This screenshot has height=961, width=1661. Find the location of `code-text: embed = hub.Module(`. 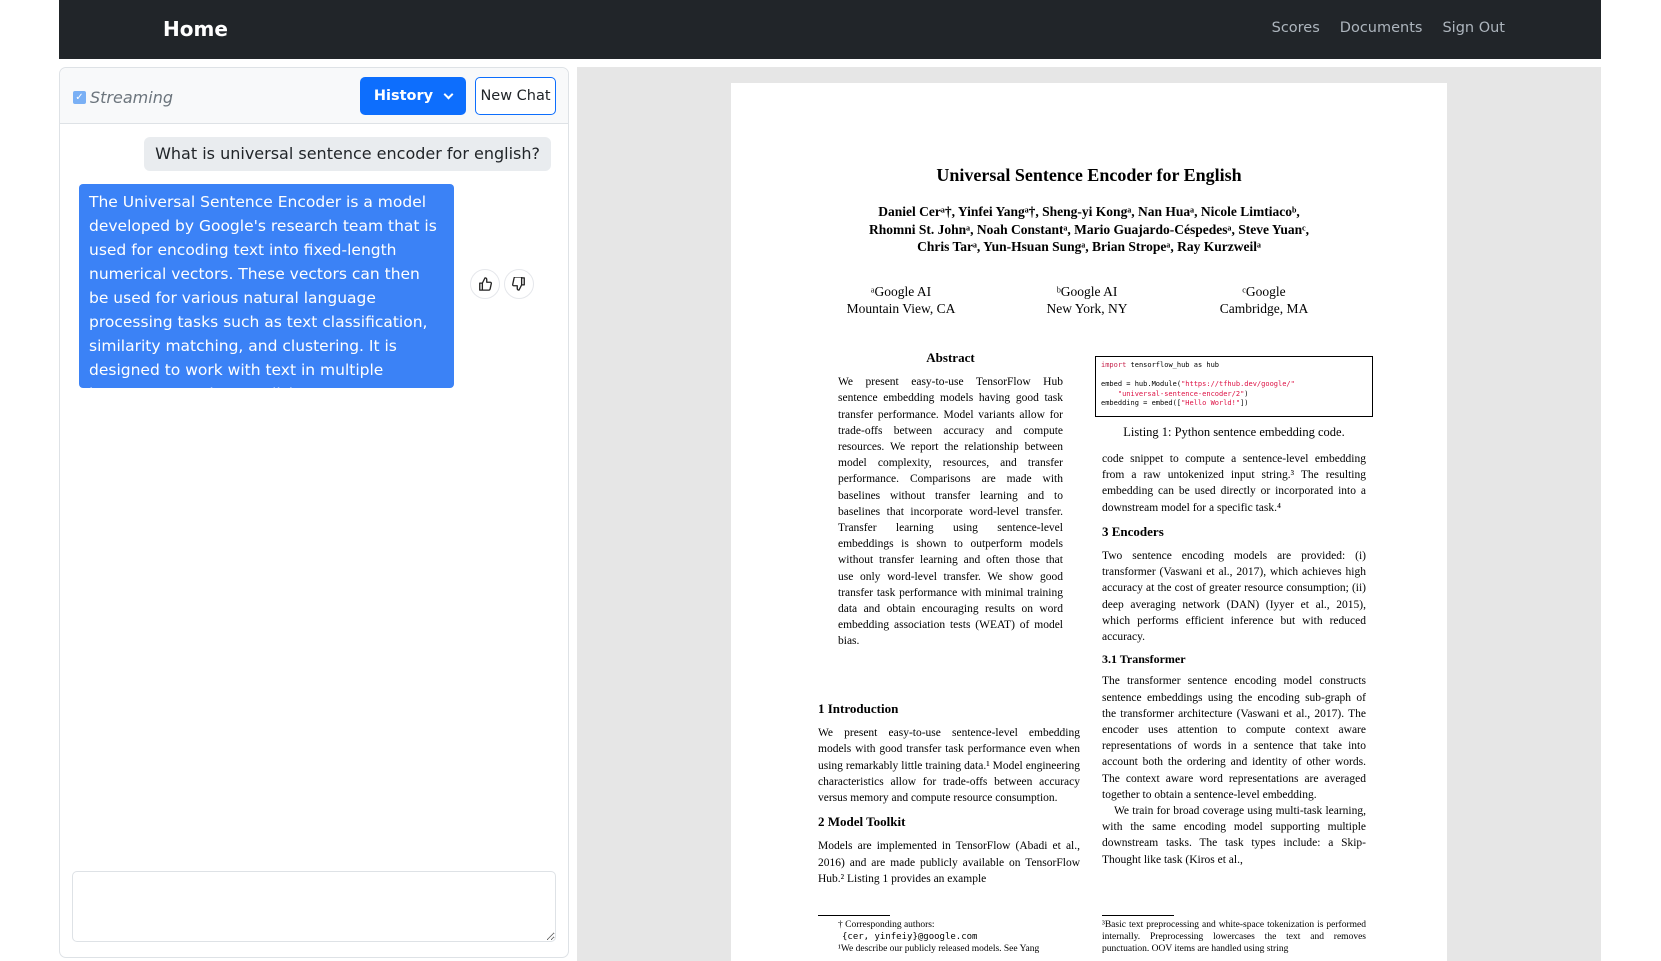

code-text: embed = hub.Module( is located at coordinates (1141, 384).